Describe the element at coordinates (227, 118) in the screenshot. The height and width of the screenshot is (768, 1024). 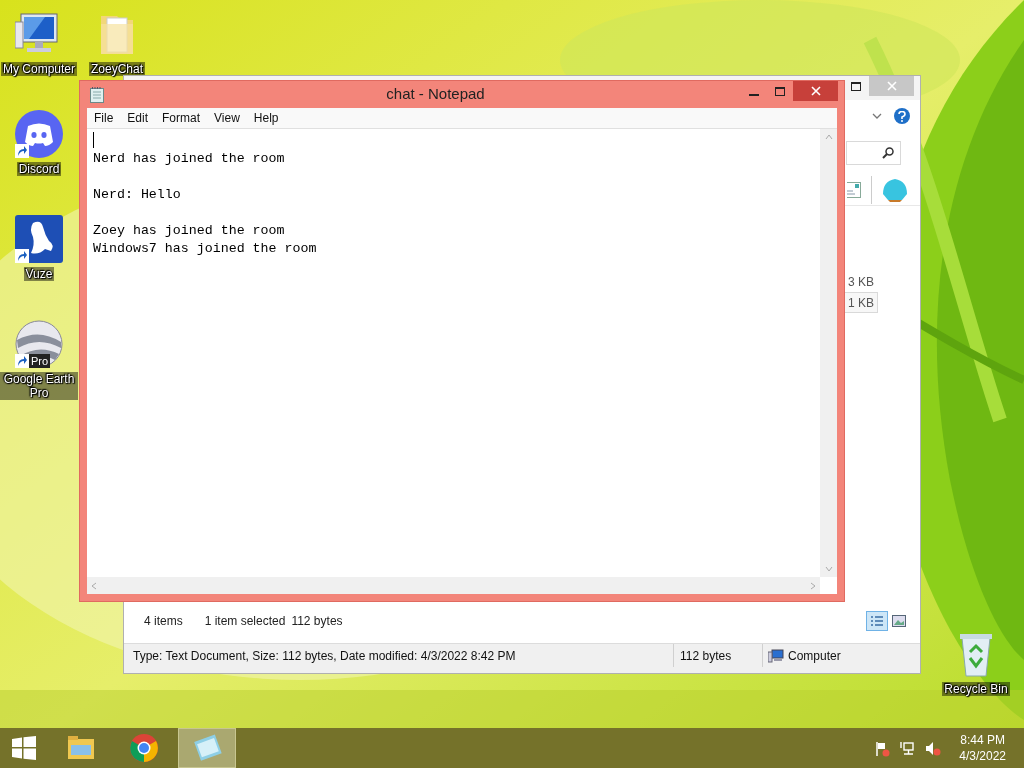
I see `menu-item: View` at that location.